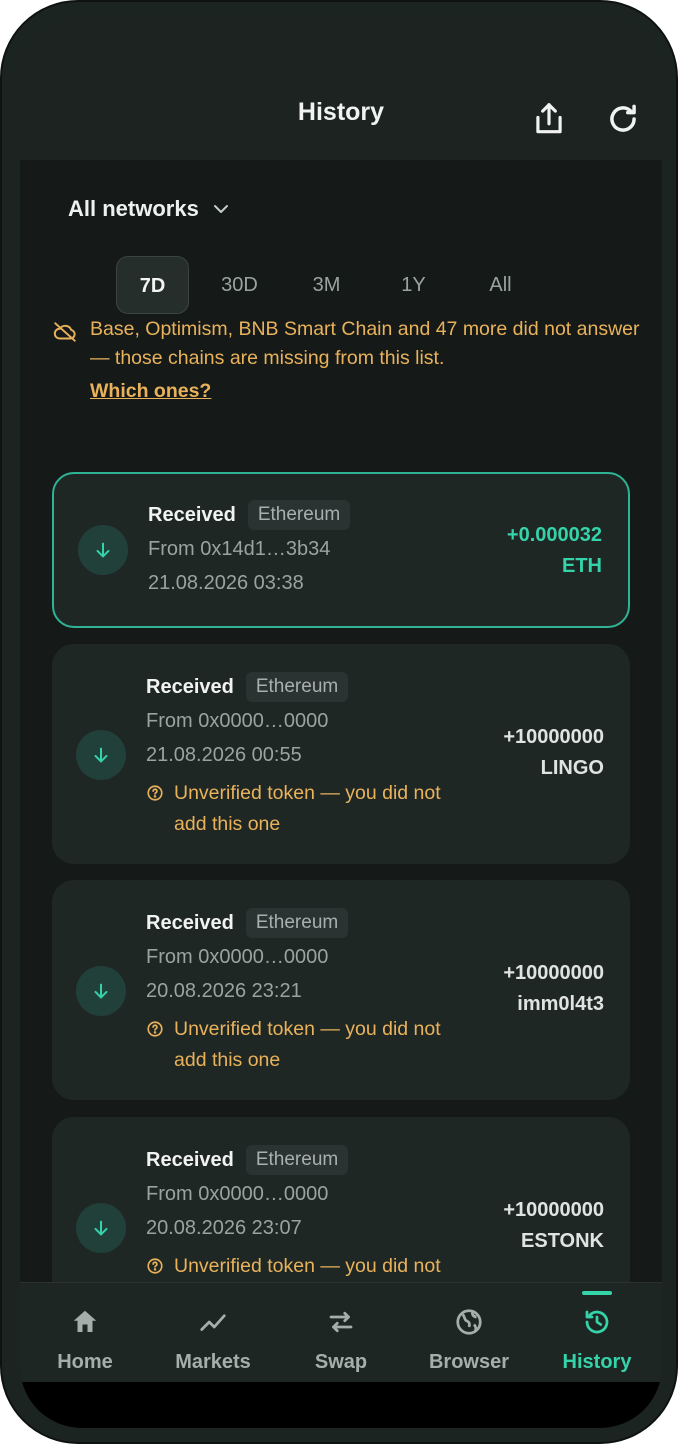  Describe the element at coordinates (133, 208) in the screenshot. I see `network-selector-label: All networks` at that location.